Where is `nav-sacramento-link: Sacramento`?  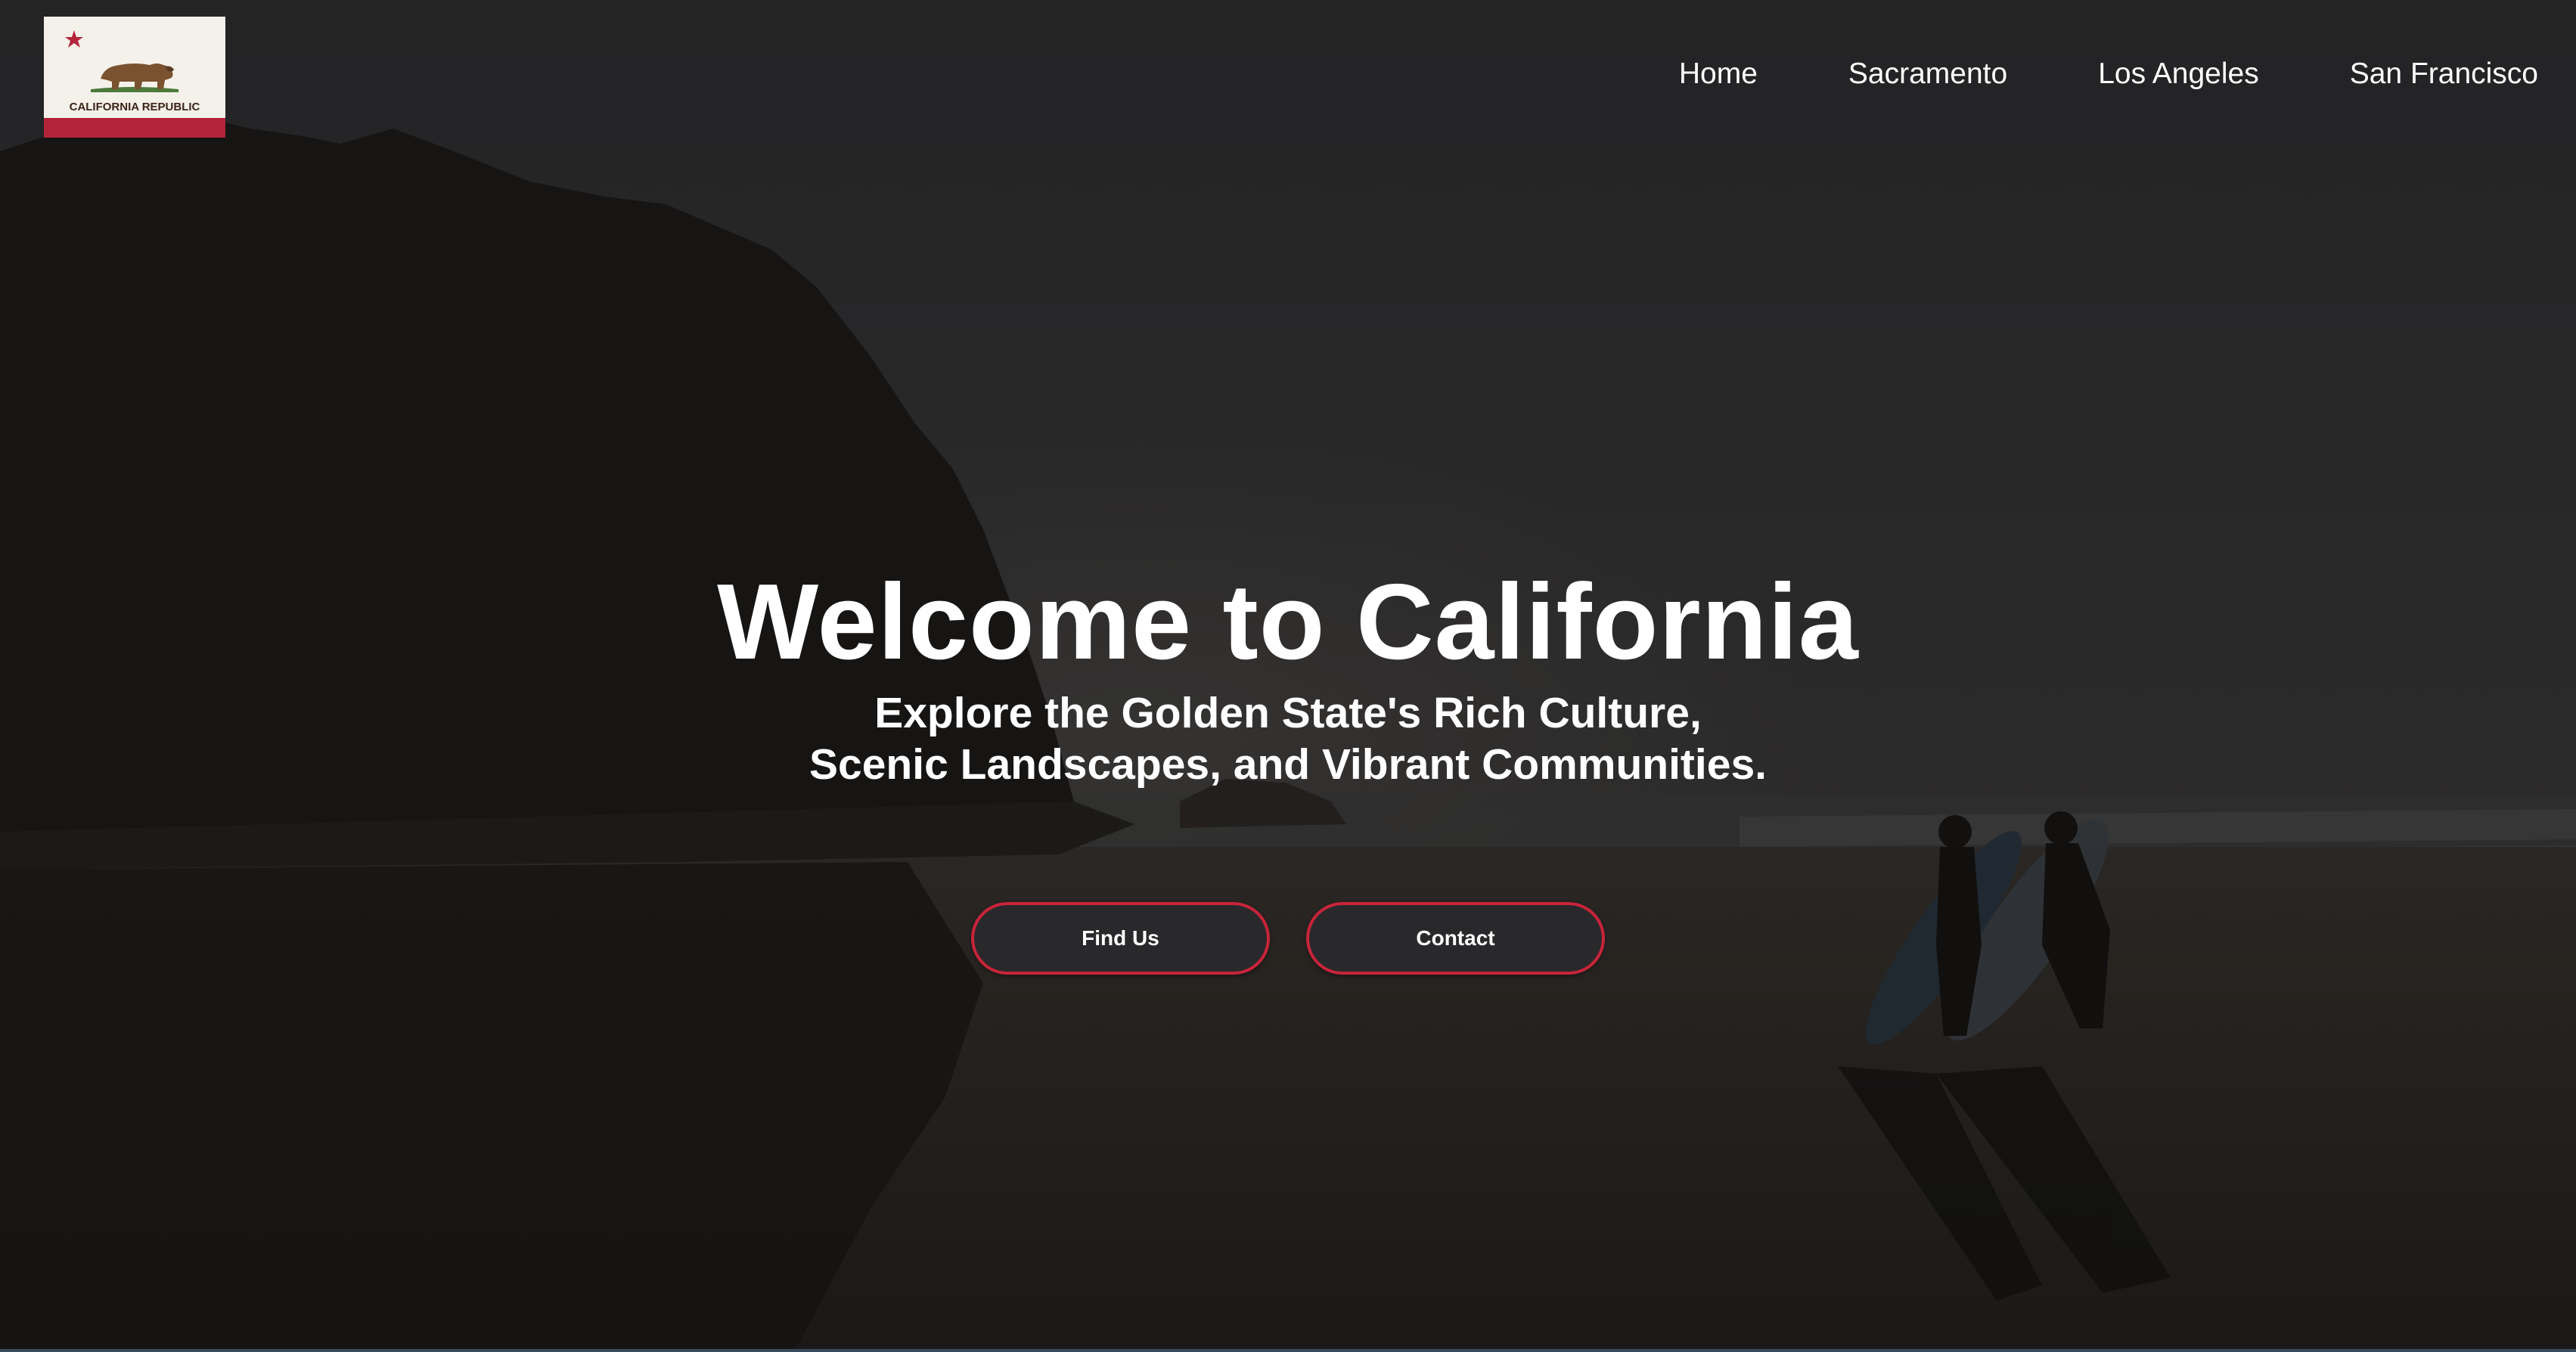
nav-sacramento-link: Sacramento is located at coordinates (1927, 74).